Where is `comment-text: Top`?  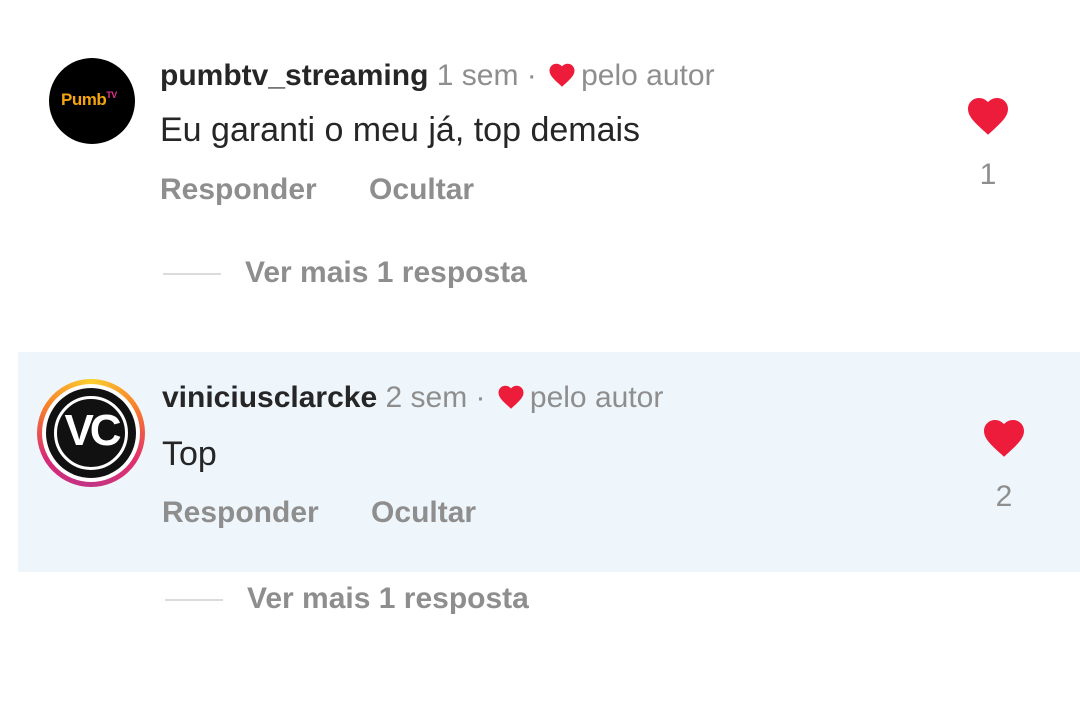 comment-text: Top is located at coordinates (189, 454).